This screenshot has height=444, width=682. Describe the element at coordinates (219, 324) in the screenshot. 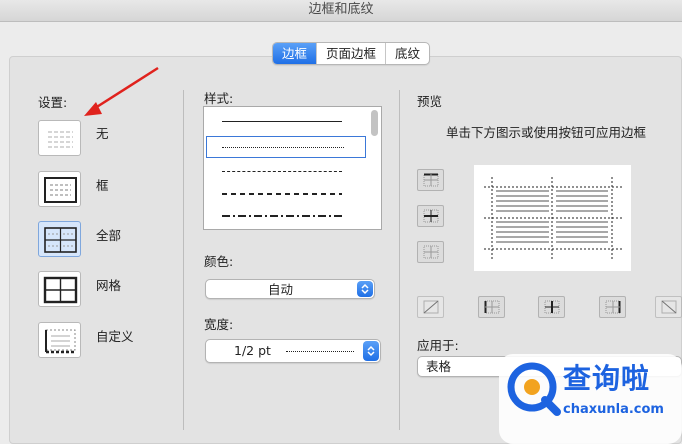

I see `width-heading: 宽度:` at that location.